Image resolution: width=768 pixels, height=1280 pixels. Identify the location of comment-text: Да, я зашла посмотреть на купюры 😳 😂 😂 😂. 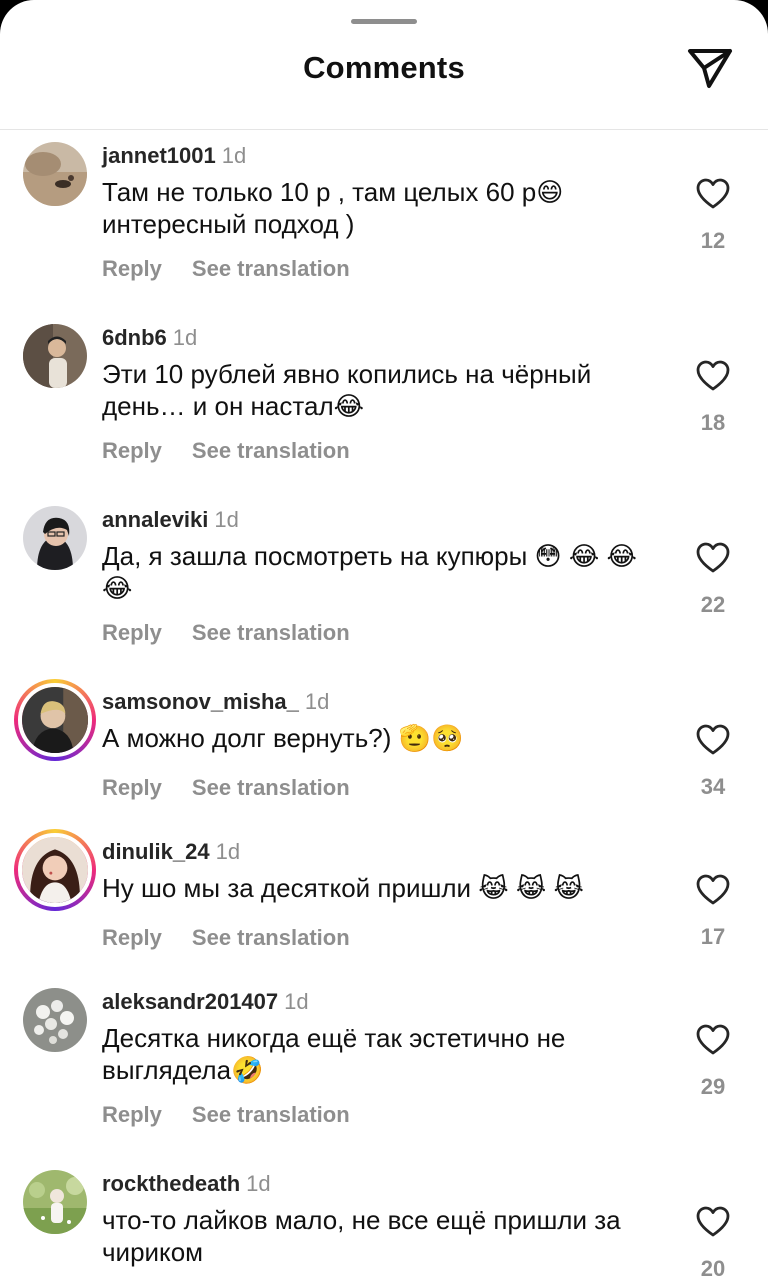
(369, 572).